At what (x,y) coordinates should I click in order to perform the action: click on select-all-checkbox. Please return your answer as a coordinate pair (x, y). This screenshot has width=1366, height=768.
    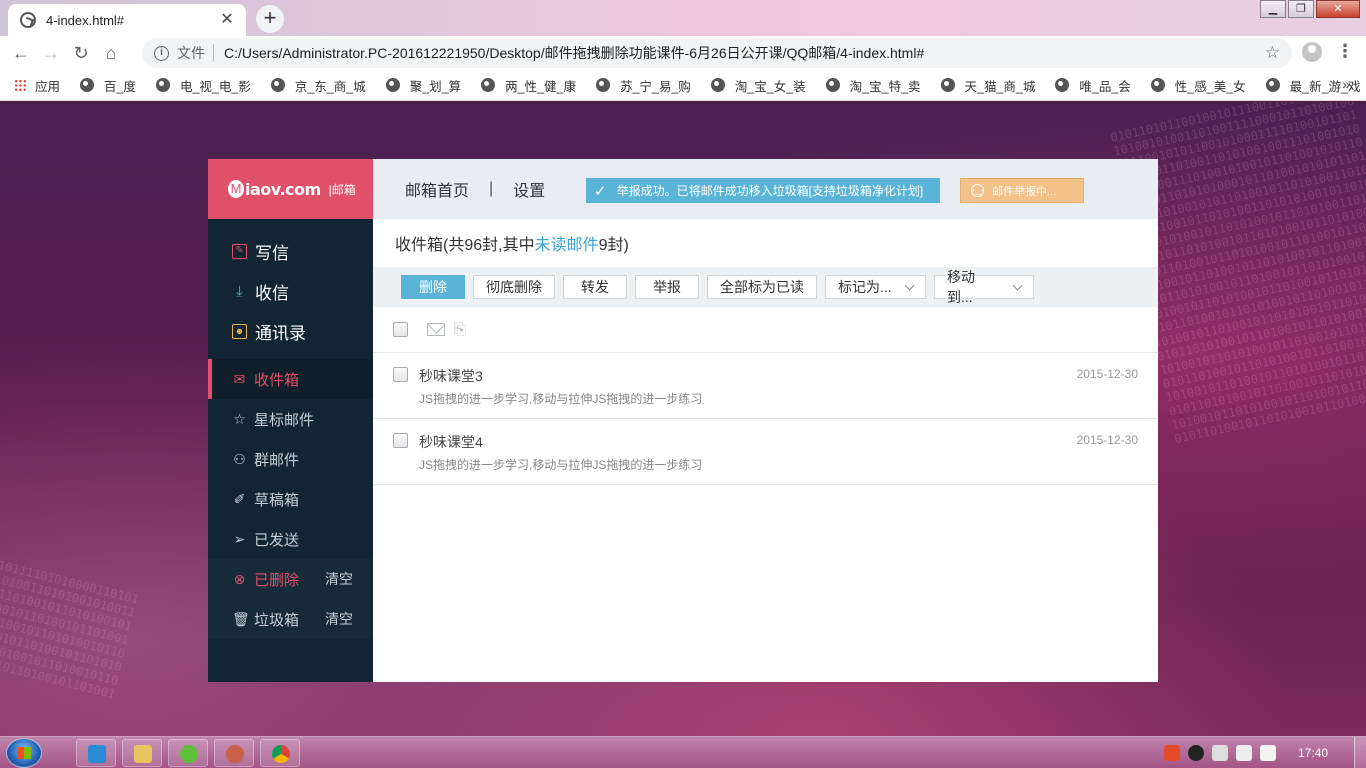
    Looking at the image, I should click on (400, 329).